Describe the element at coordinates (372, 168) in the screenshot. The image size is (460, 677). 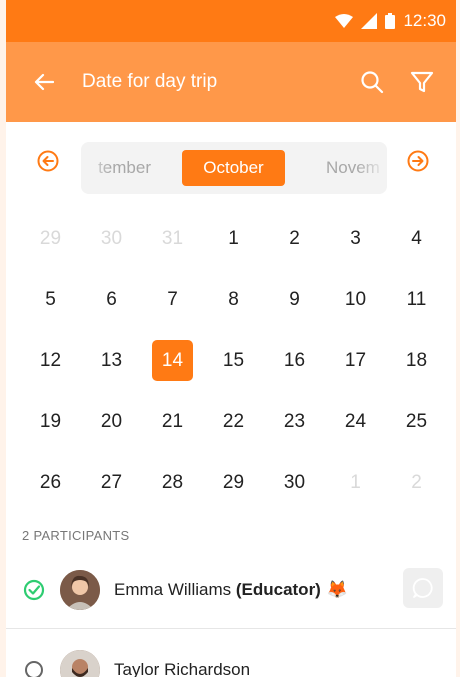
I see `strip-fade-right` at that location.